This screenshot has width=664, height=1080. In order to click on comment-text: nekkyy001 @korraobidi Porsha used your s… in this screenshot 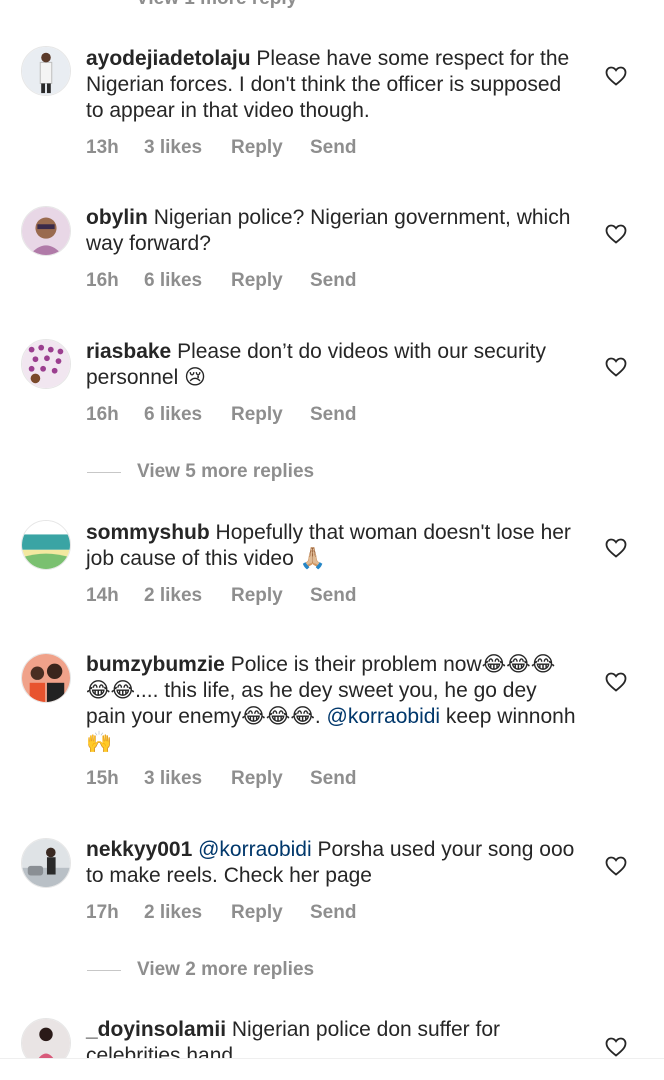, I will do `click(331, 863)`.